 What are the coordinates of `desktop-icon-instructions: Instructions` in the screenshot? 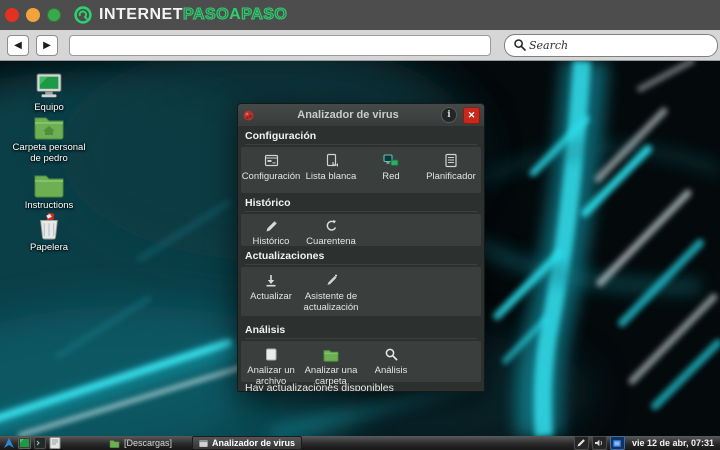 It's located at (49, 191).